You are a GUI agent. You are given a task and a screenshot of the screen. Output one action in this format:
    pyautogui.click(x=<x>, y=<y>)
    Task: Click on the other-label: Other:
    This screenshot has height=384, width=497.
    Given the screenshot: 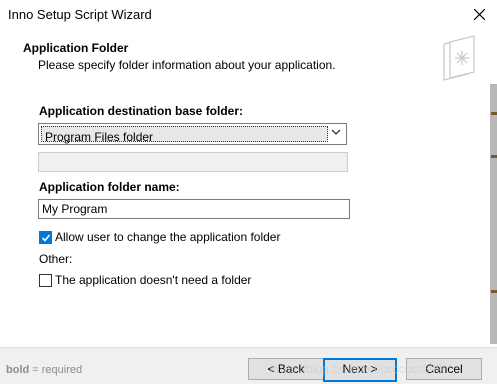 What is the action you would take?
    pyautogui.click(x=56, y=259)
    